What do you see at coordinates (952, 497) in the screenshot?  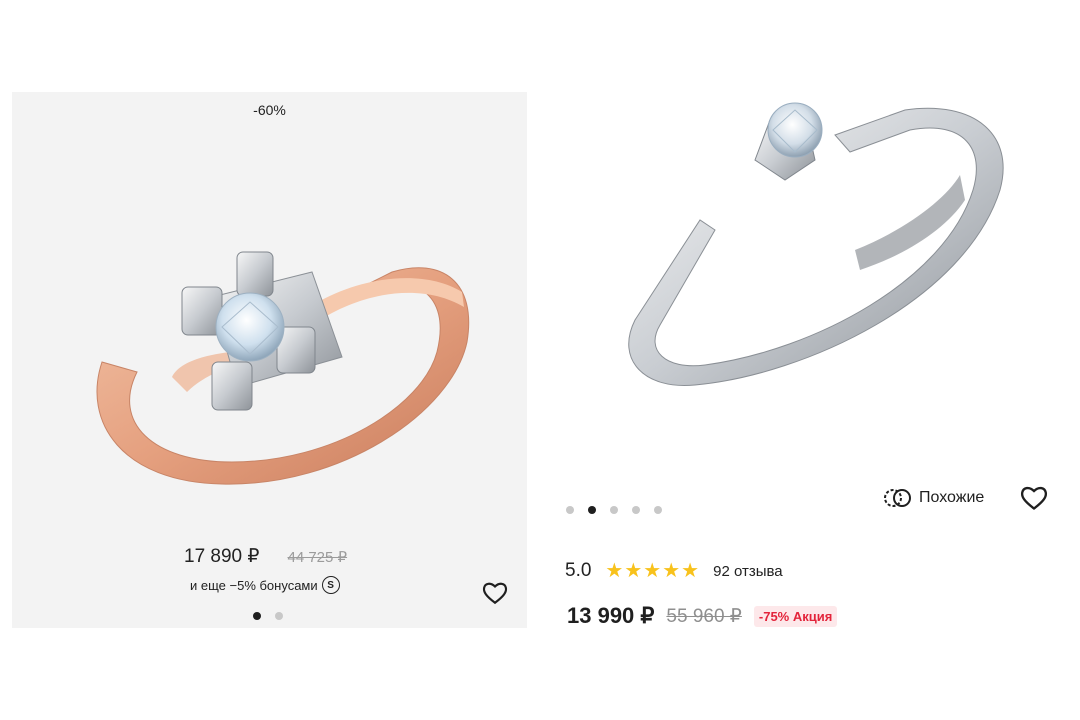 I see `similar-label: Похожие` at bounding box center [952, 497].